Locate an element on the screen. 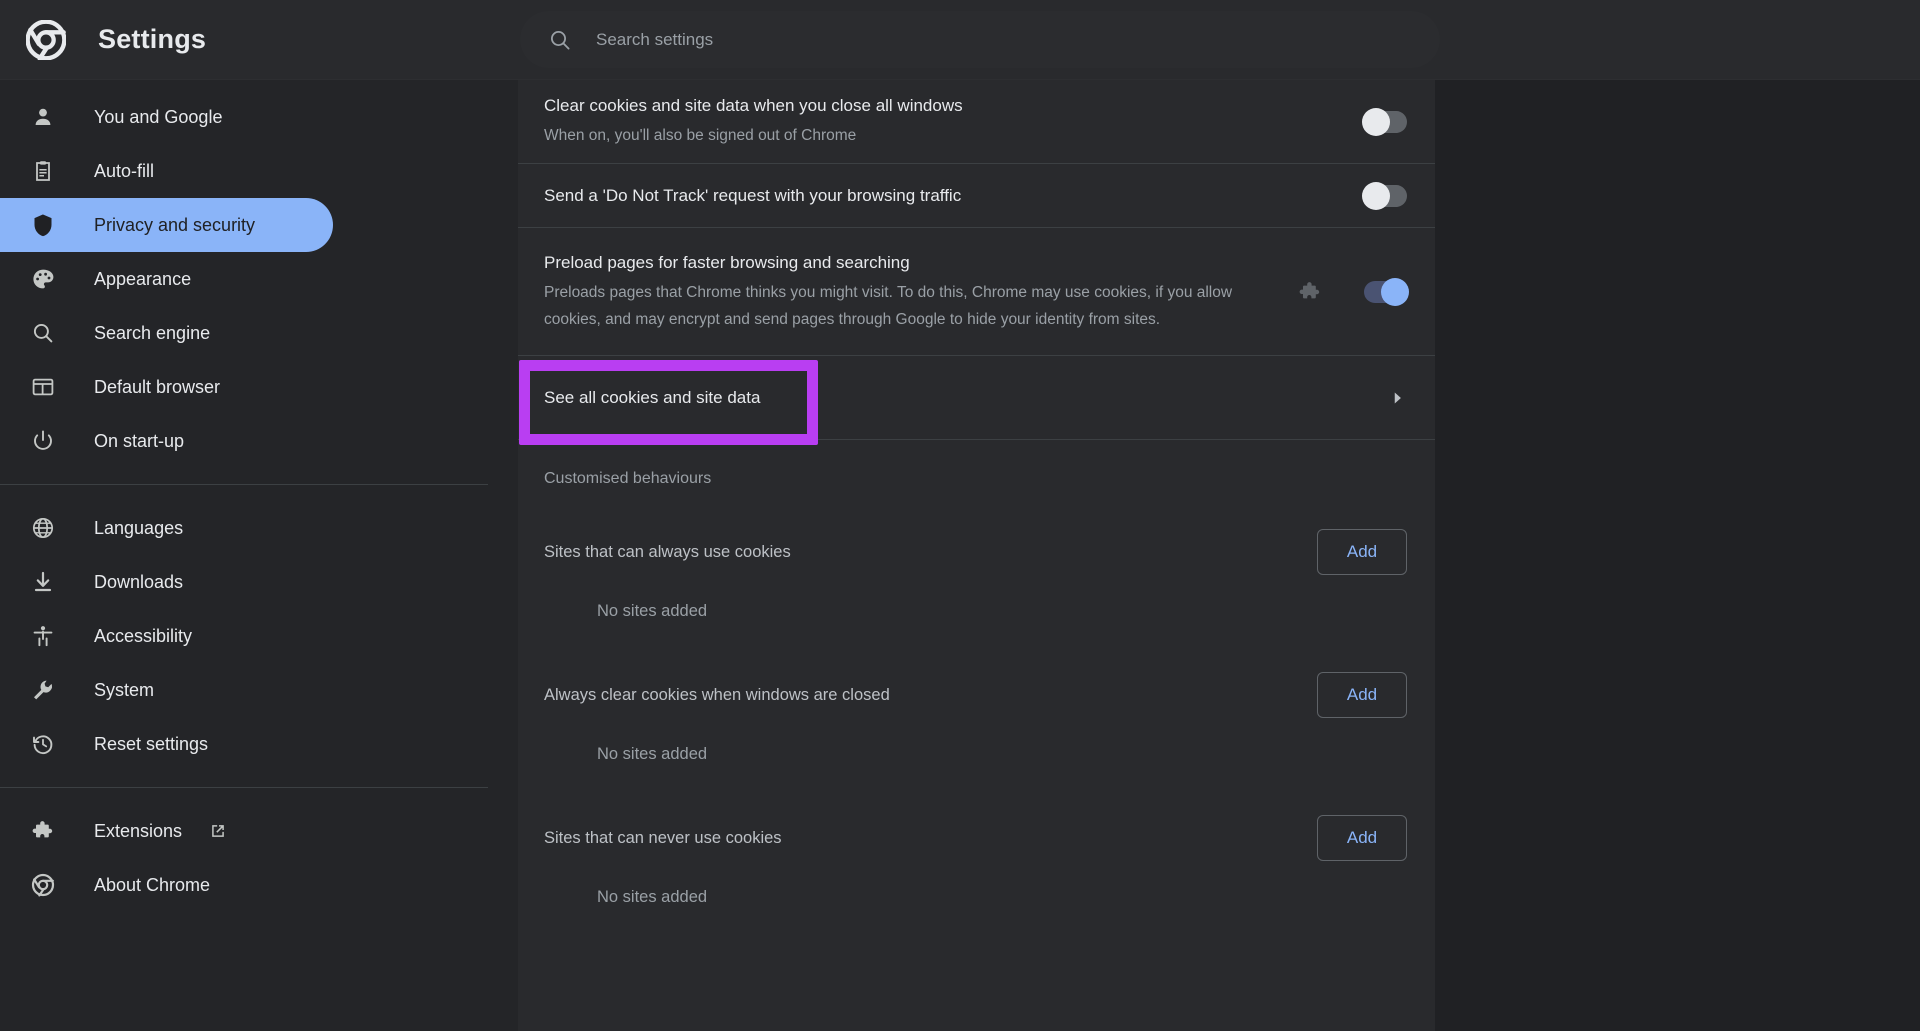 Image resolution: width=1920 pixels, height=1031 pixels. search-box is located at coordinates (980, 39).